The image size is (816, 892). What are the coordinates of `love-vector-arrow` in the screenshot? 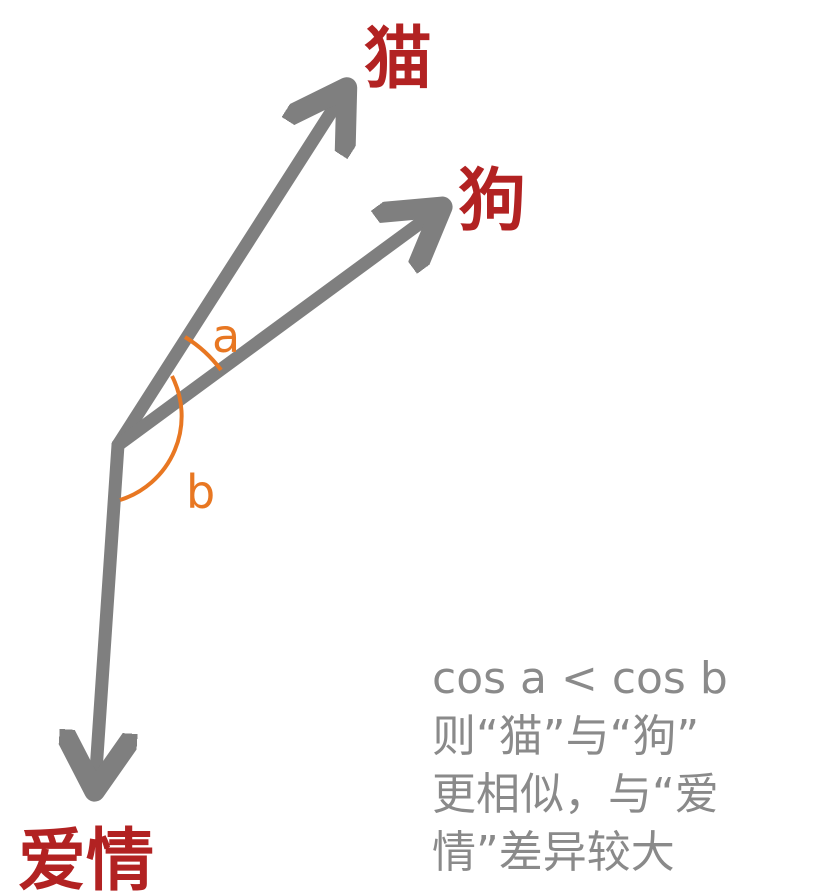 It's located at (106, 612).